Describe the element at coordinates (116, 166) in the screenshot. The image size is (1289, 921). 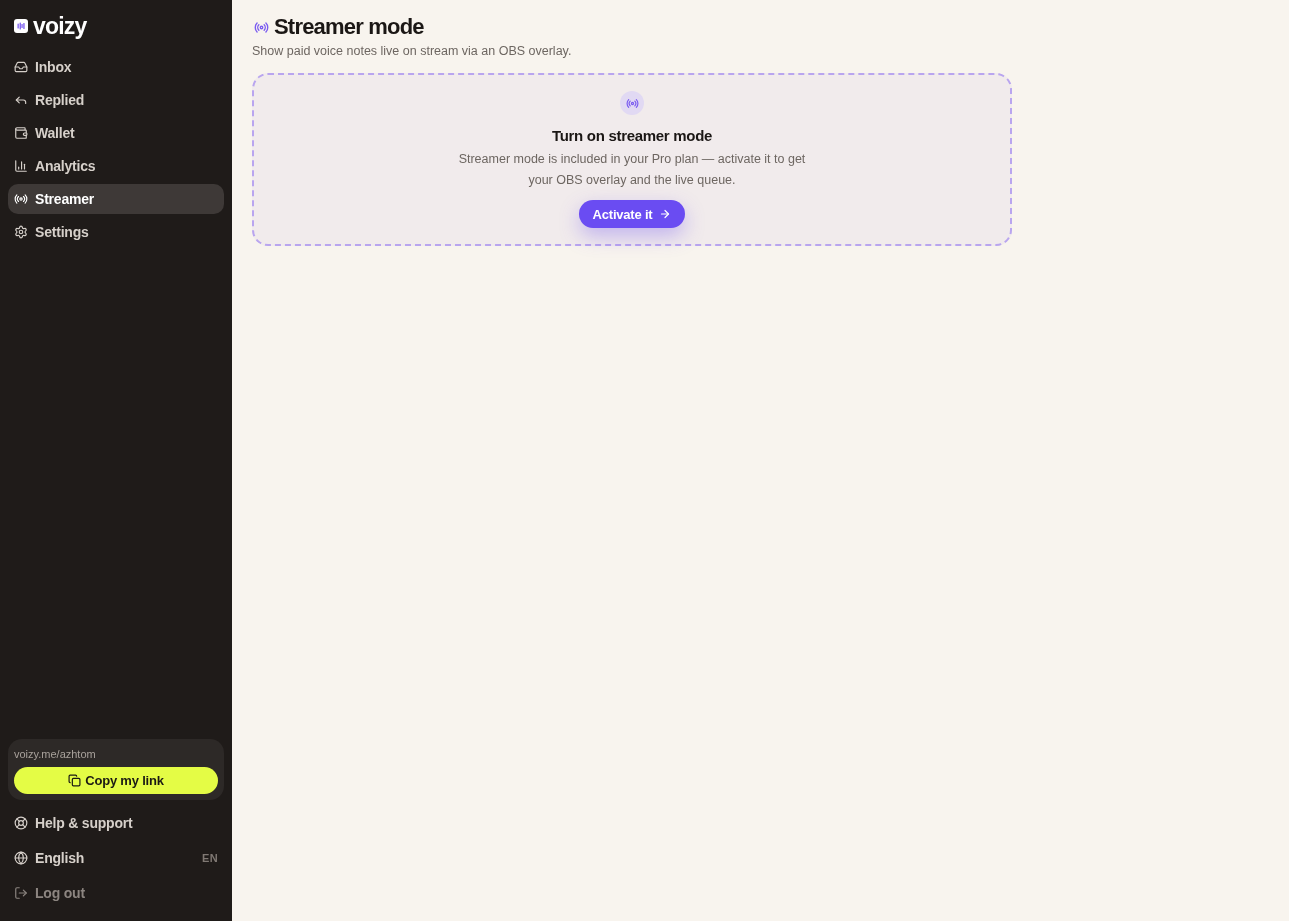
I see `nav-item: Analytics` at that location.